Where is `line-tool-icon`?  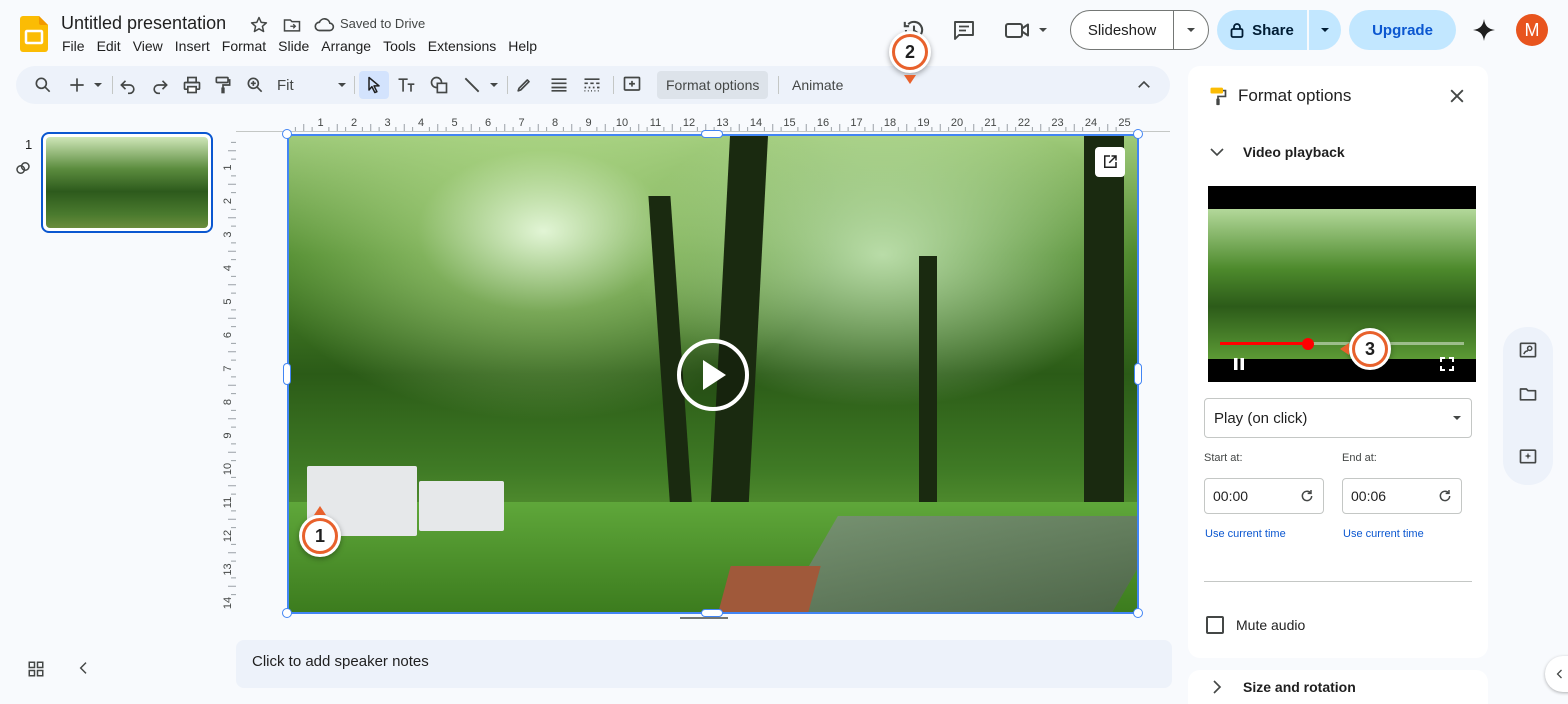 line-tool-icon is located at coordinates (472, 85).